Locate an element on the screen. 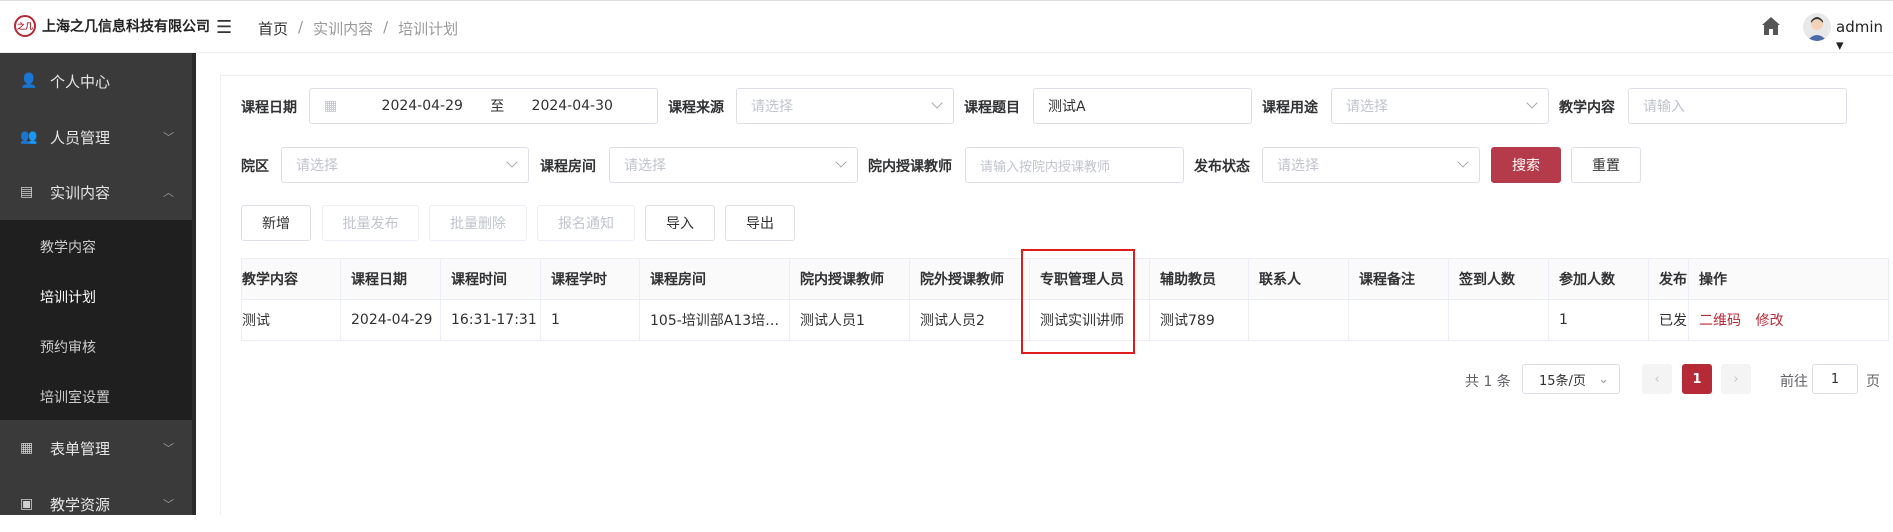 This screenshot has width=1893, height=532. sidebar-item-resources: ▣ 教学资源 ﹀ is located at coordinates (96, 504).